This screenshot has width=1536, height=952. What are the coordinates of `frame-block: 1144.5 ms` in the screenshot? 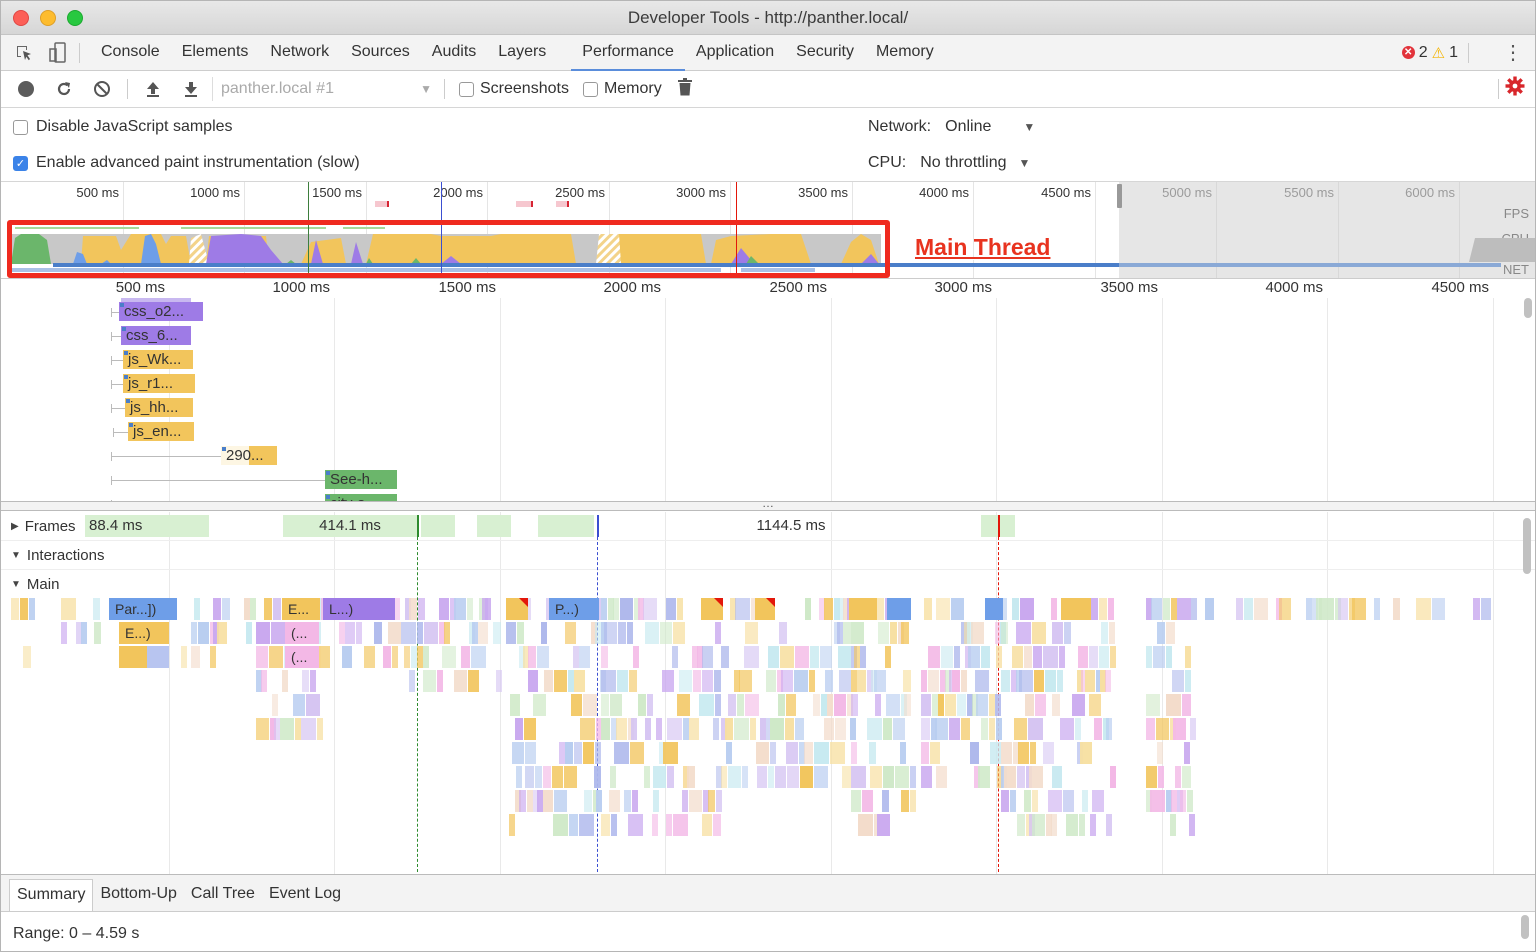 It's located at (791, 526).